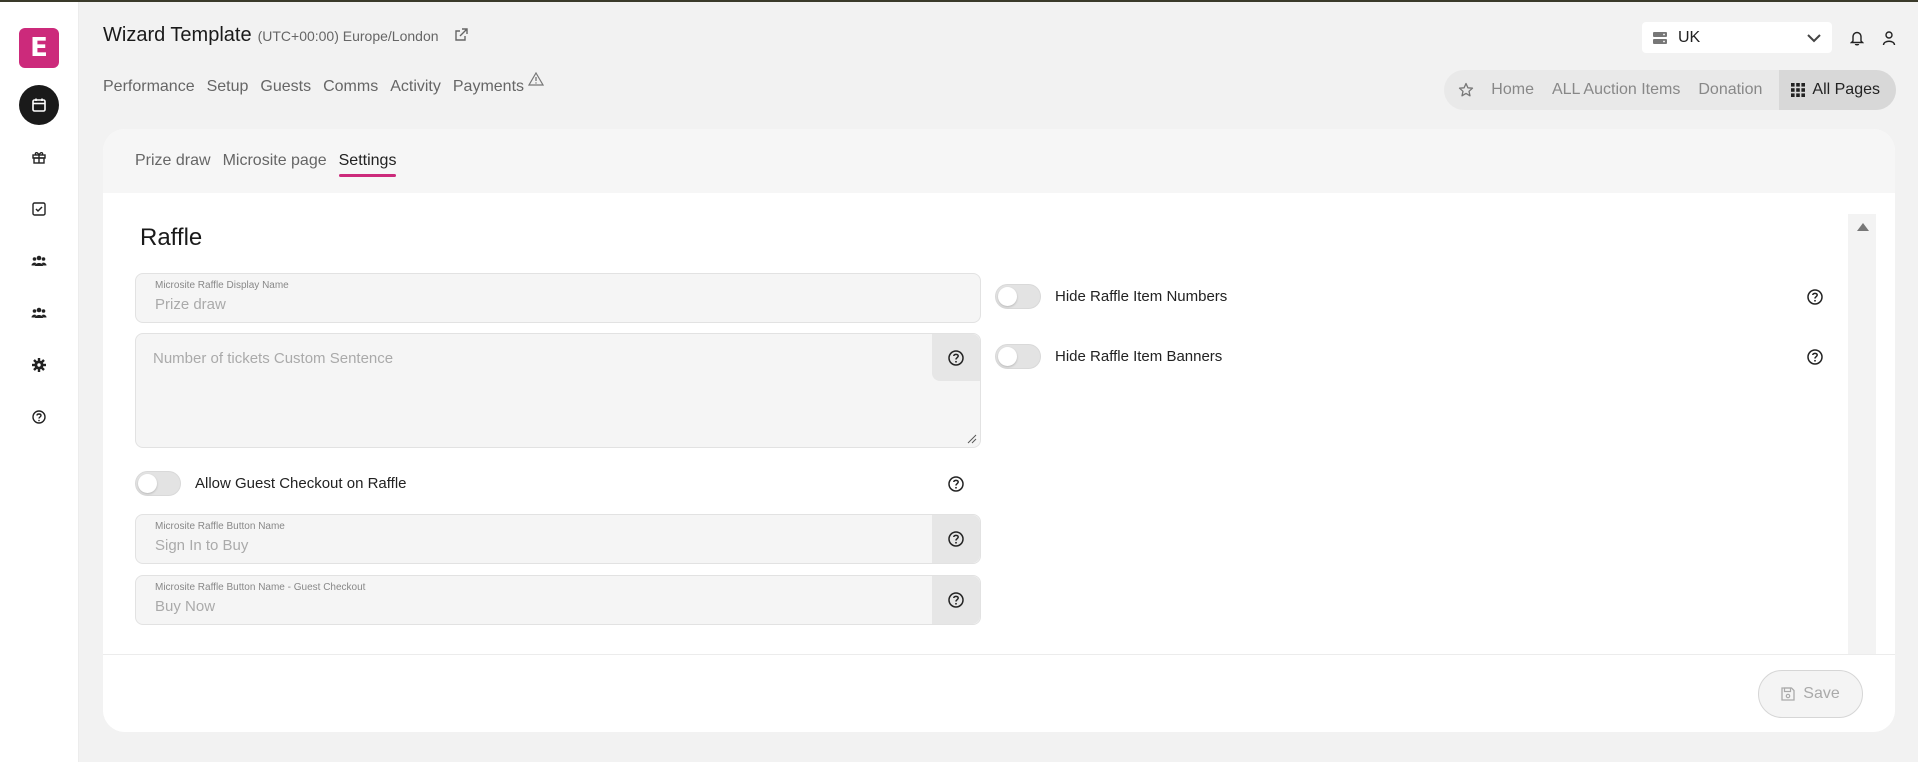 Image resolution: width=1918 pixels, height=762 pixels. Describe the element at coordinates (558, 298) in the screenshot. I see `raffle-display-name-field: Microsite Raffle Display Name Prize draw` at that location.